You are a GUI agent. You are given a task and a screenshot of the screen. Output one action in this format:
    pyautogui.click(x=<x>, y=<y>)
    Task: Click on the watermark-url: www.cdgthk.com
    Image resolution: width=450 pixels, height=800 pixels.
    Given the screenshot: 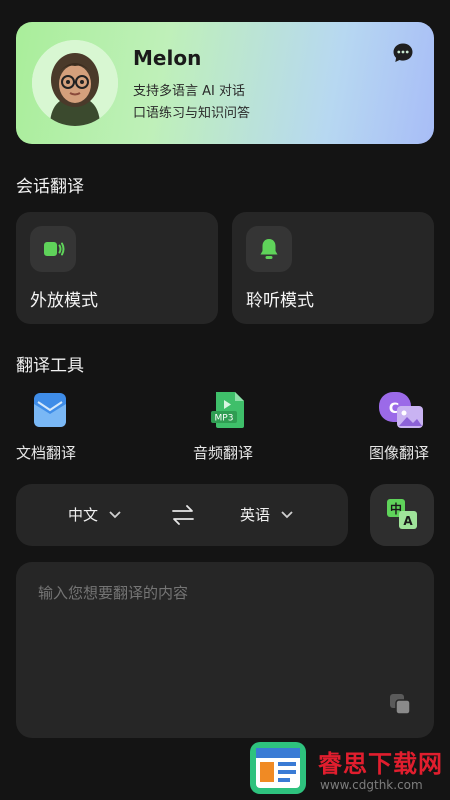 What is the action you would take?
    pyautogui.click(x=371, y=785)
    